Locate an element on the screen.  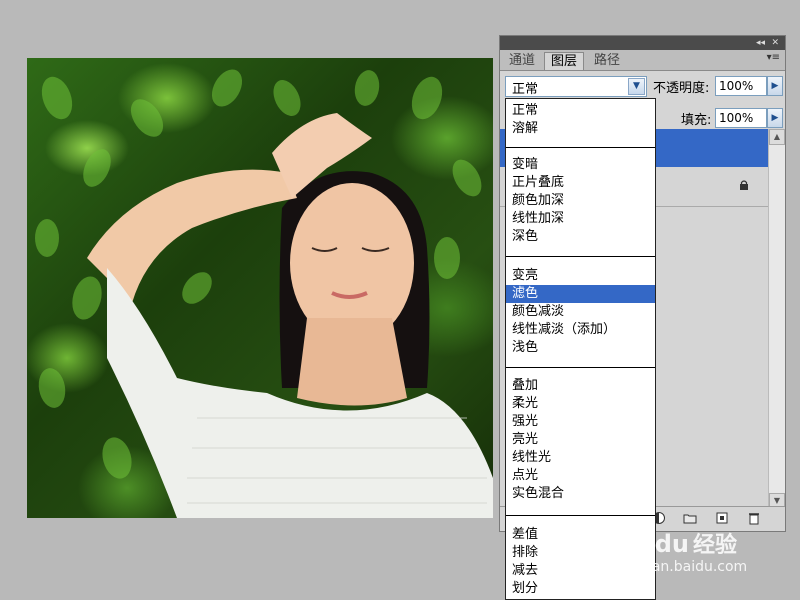
blend-option: 线性光 is located at coordinates (580, 458).